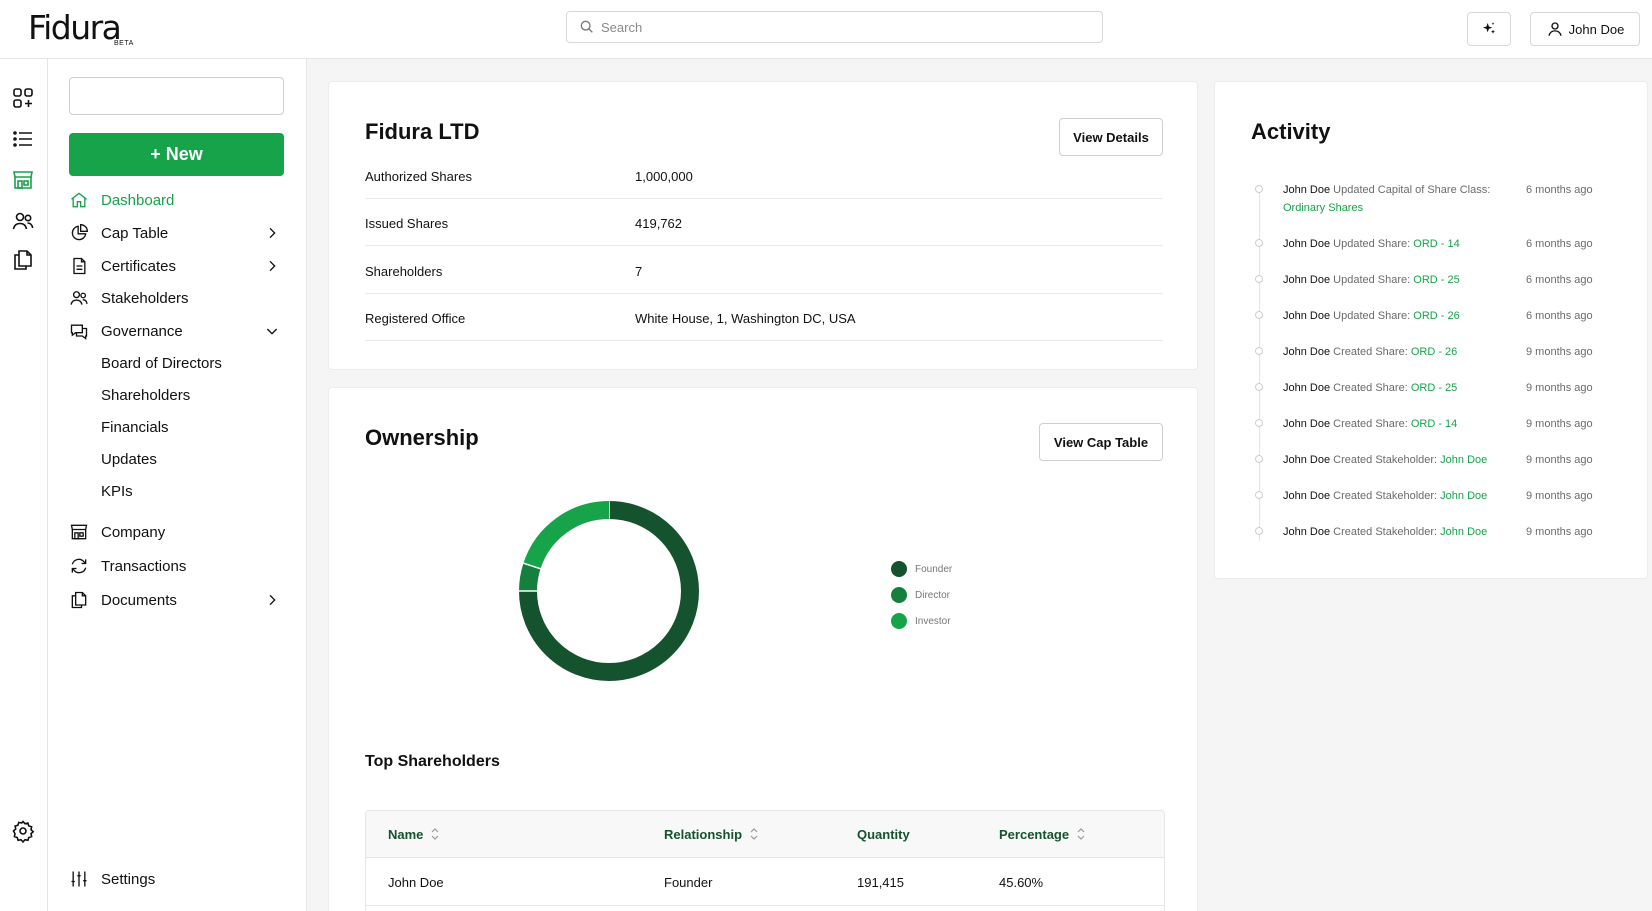 The image size is (1652, 911). Describe the element at coordinates (1372, 316) in the screenshot. I see `activity-action: Updated Share:` at that location.